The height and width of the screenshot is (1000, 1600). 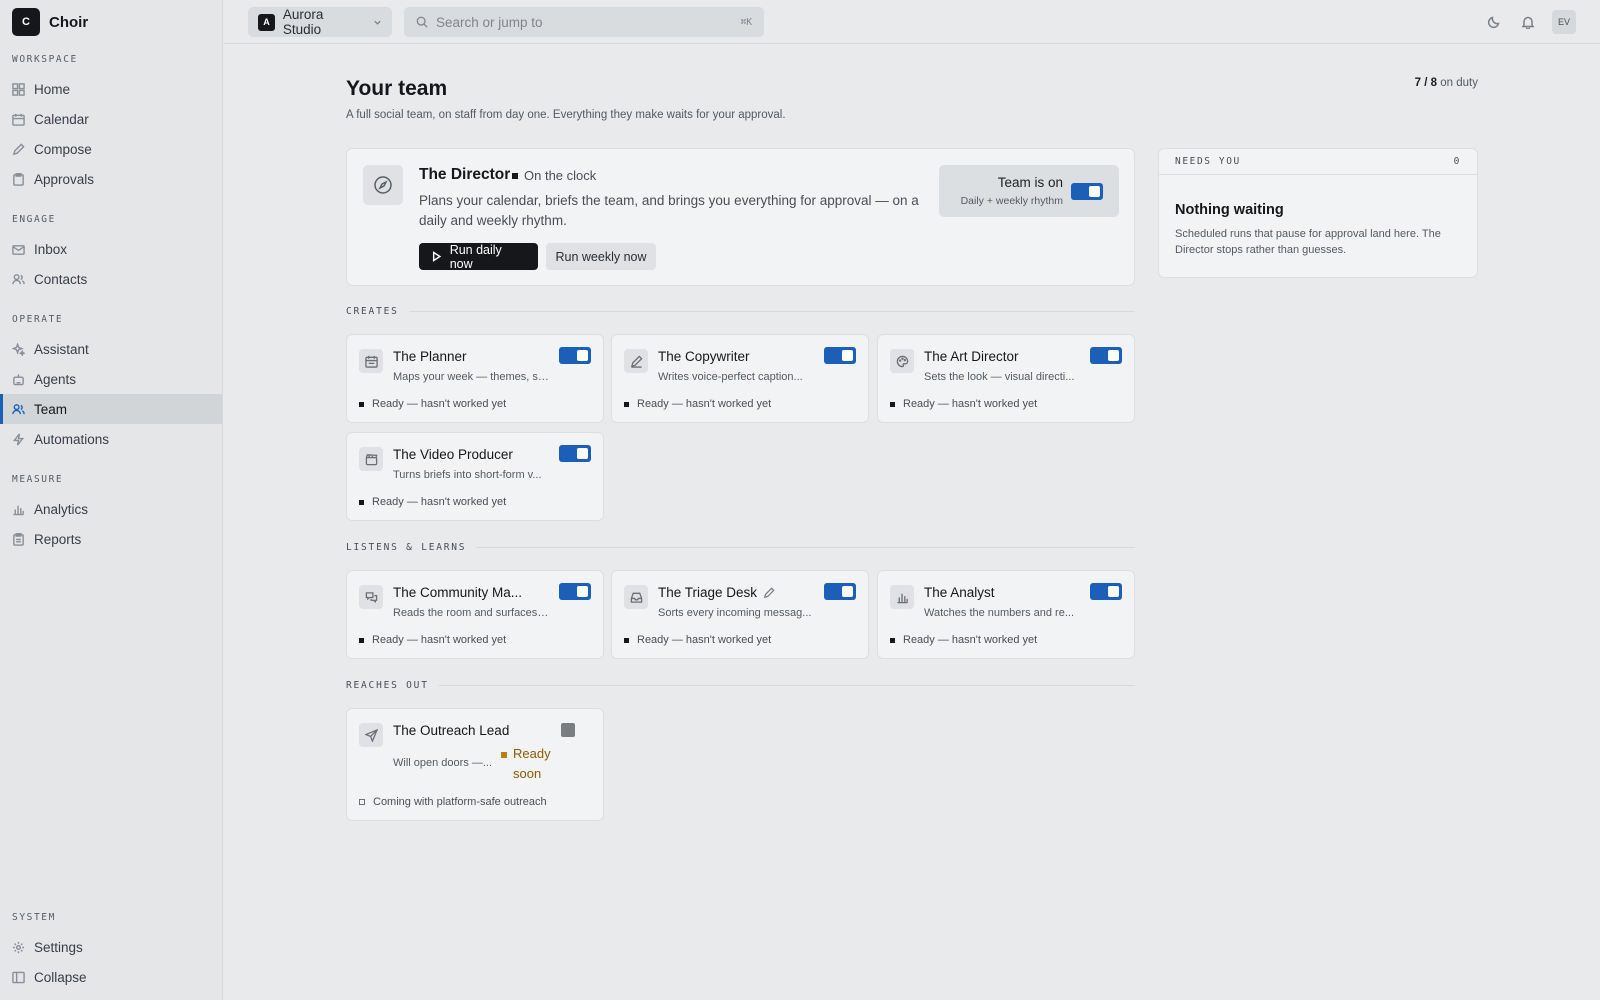 I want to click on brand-logo: C, so click(x=26, y=22).